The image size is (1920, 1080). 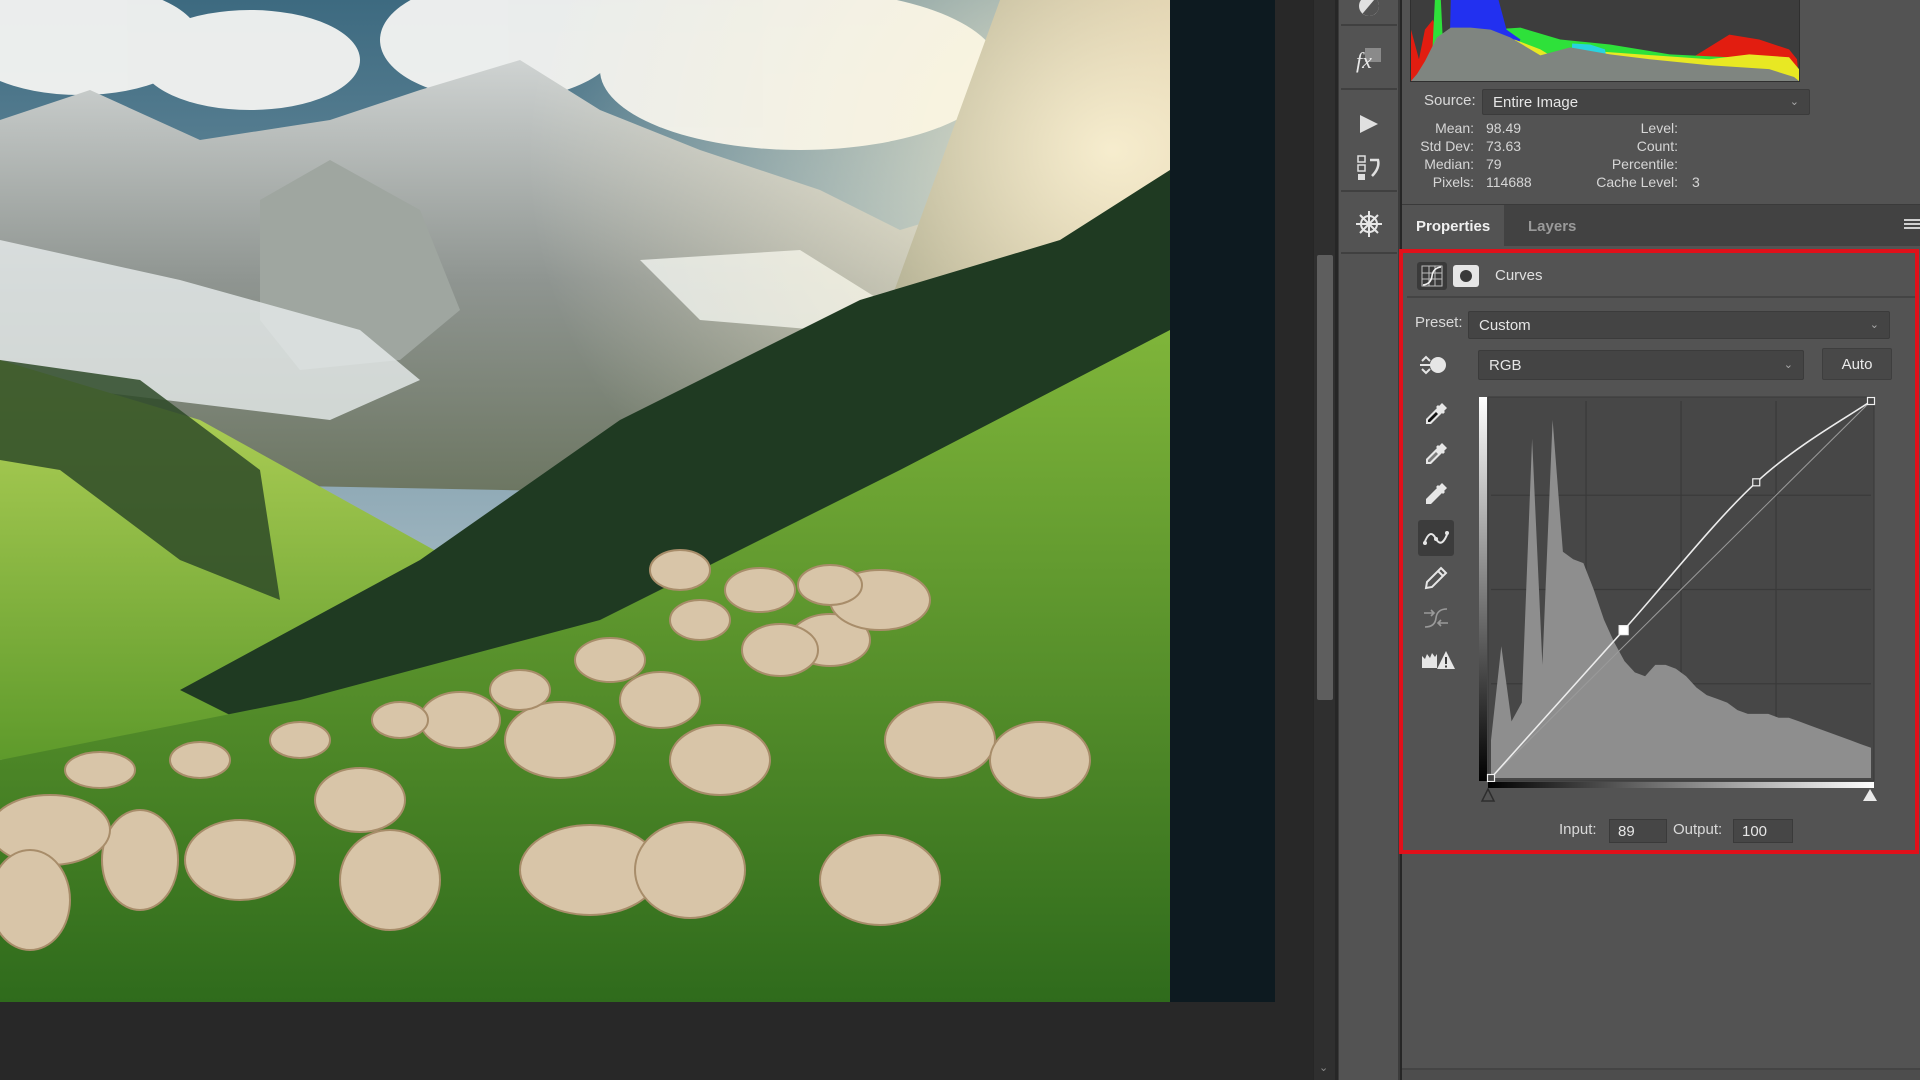 What do you see at coordinates (1364, 60) in the screenshot?
I see `svg-text: fx` at bounding box center [1364, 60].